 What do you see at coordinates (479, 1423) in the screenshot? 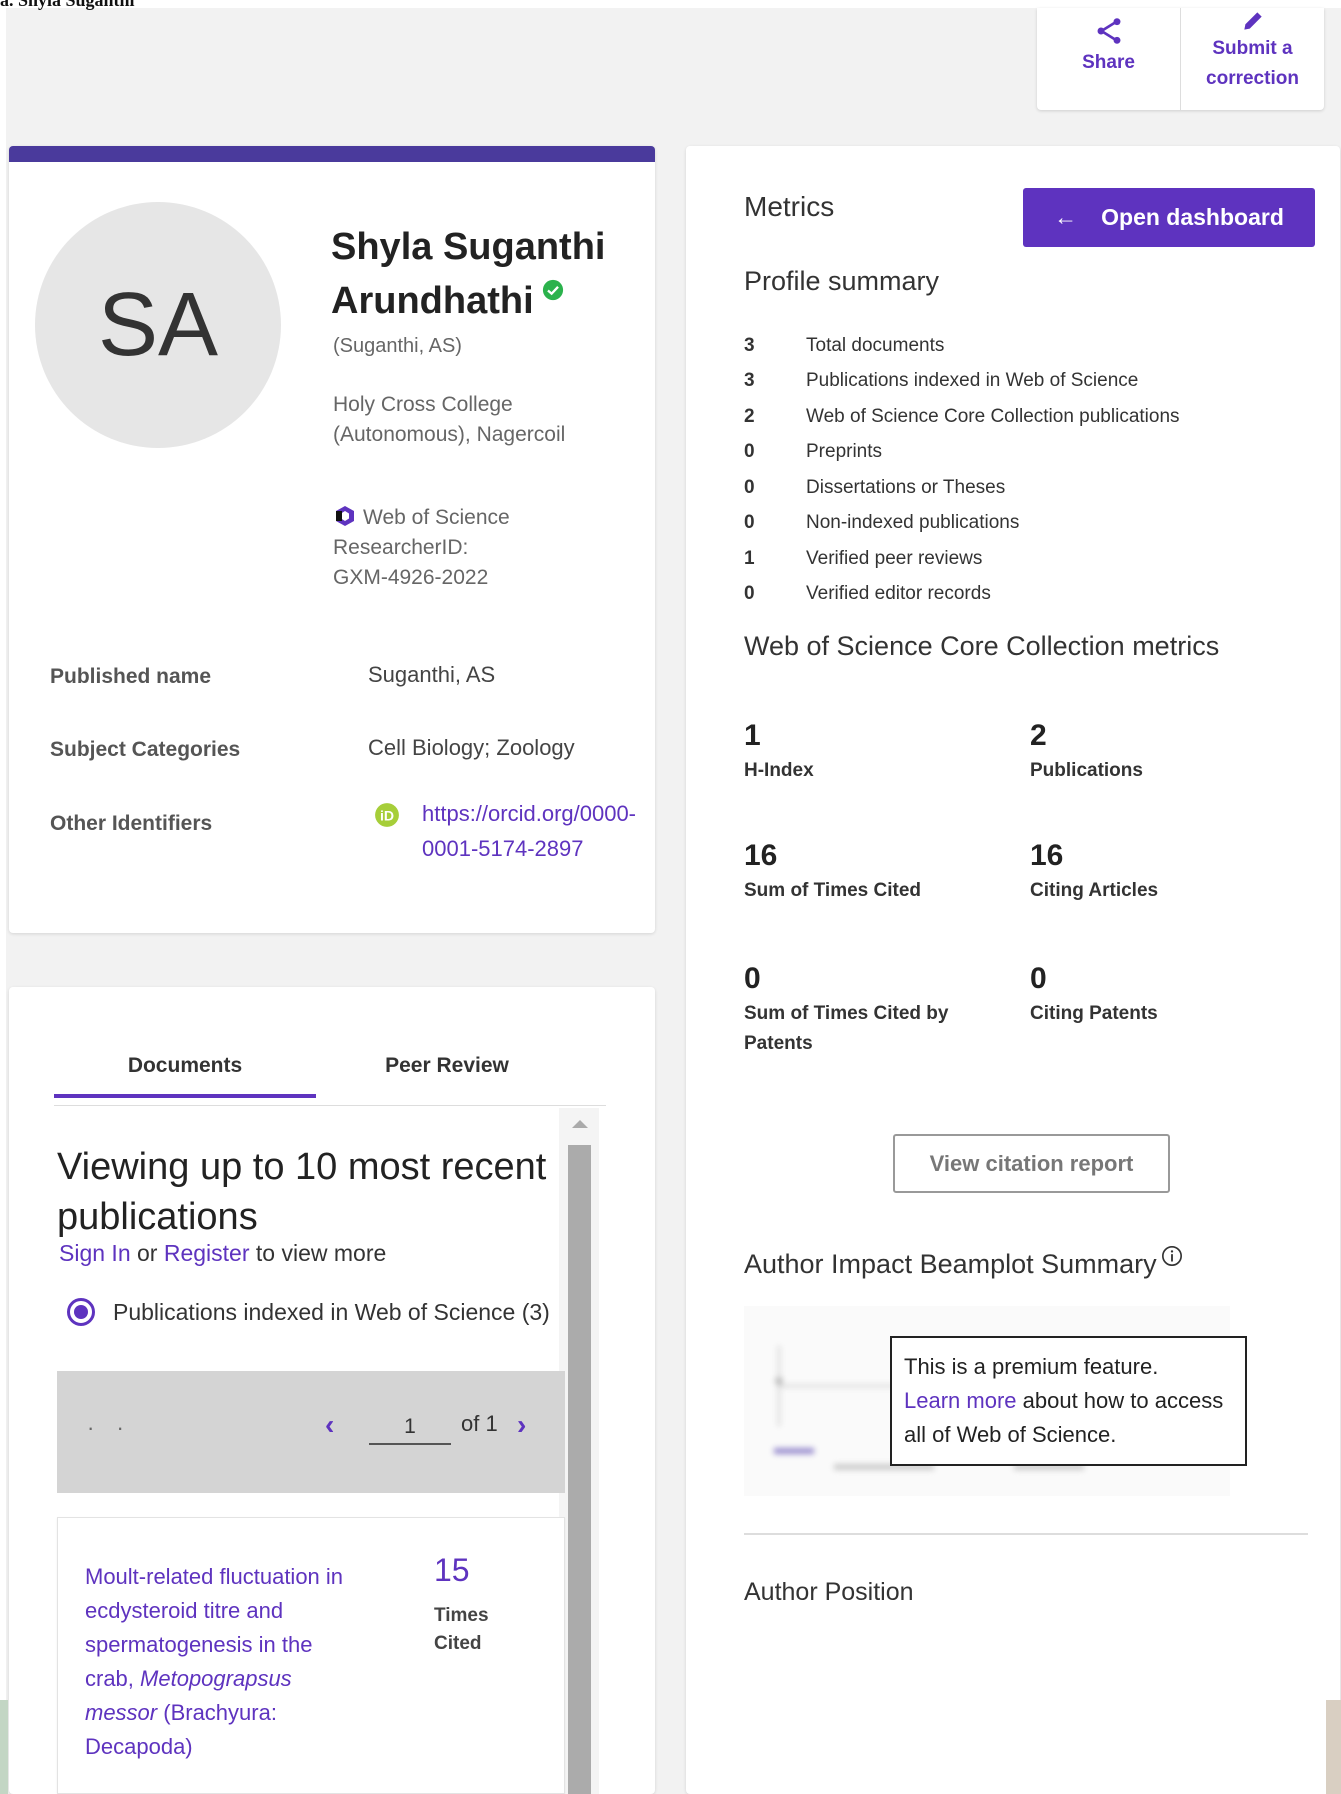
I see `page-count: of 1` at bounding box center [479, 1423].